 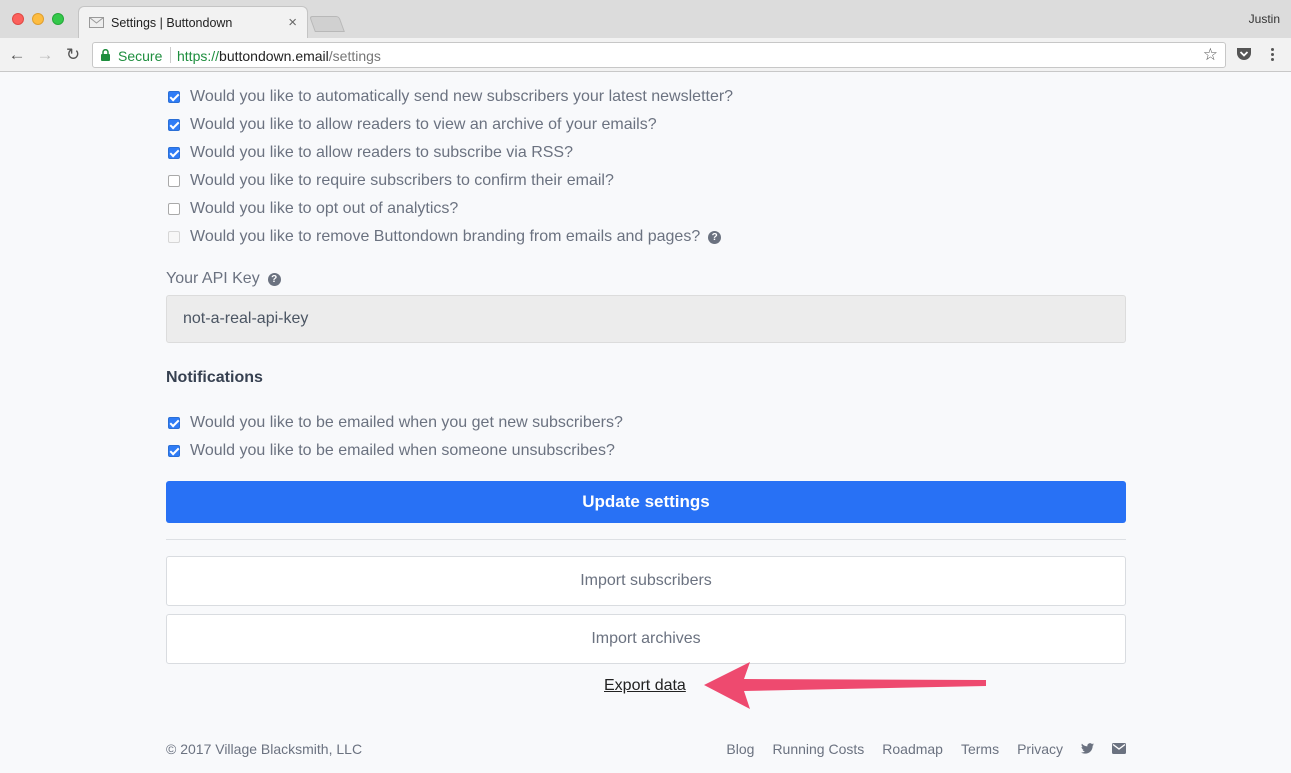 What do you see at coordinates (17, 55) in the screenshot?
I see `back-arrow-icon: ←` at bounding box center [17, 55].